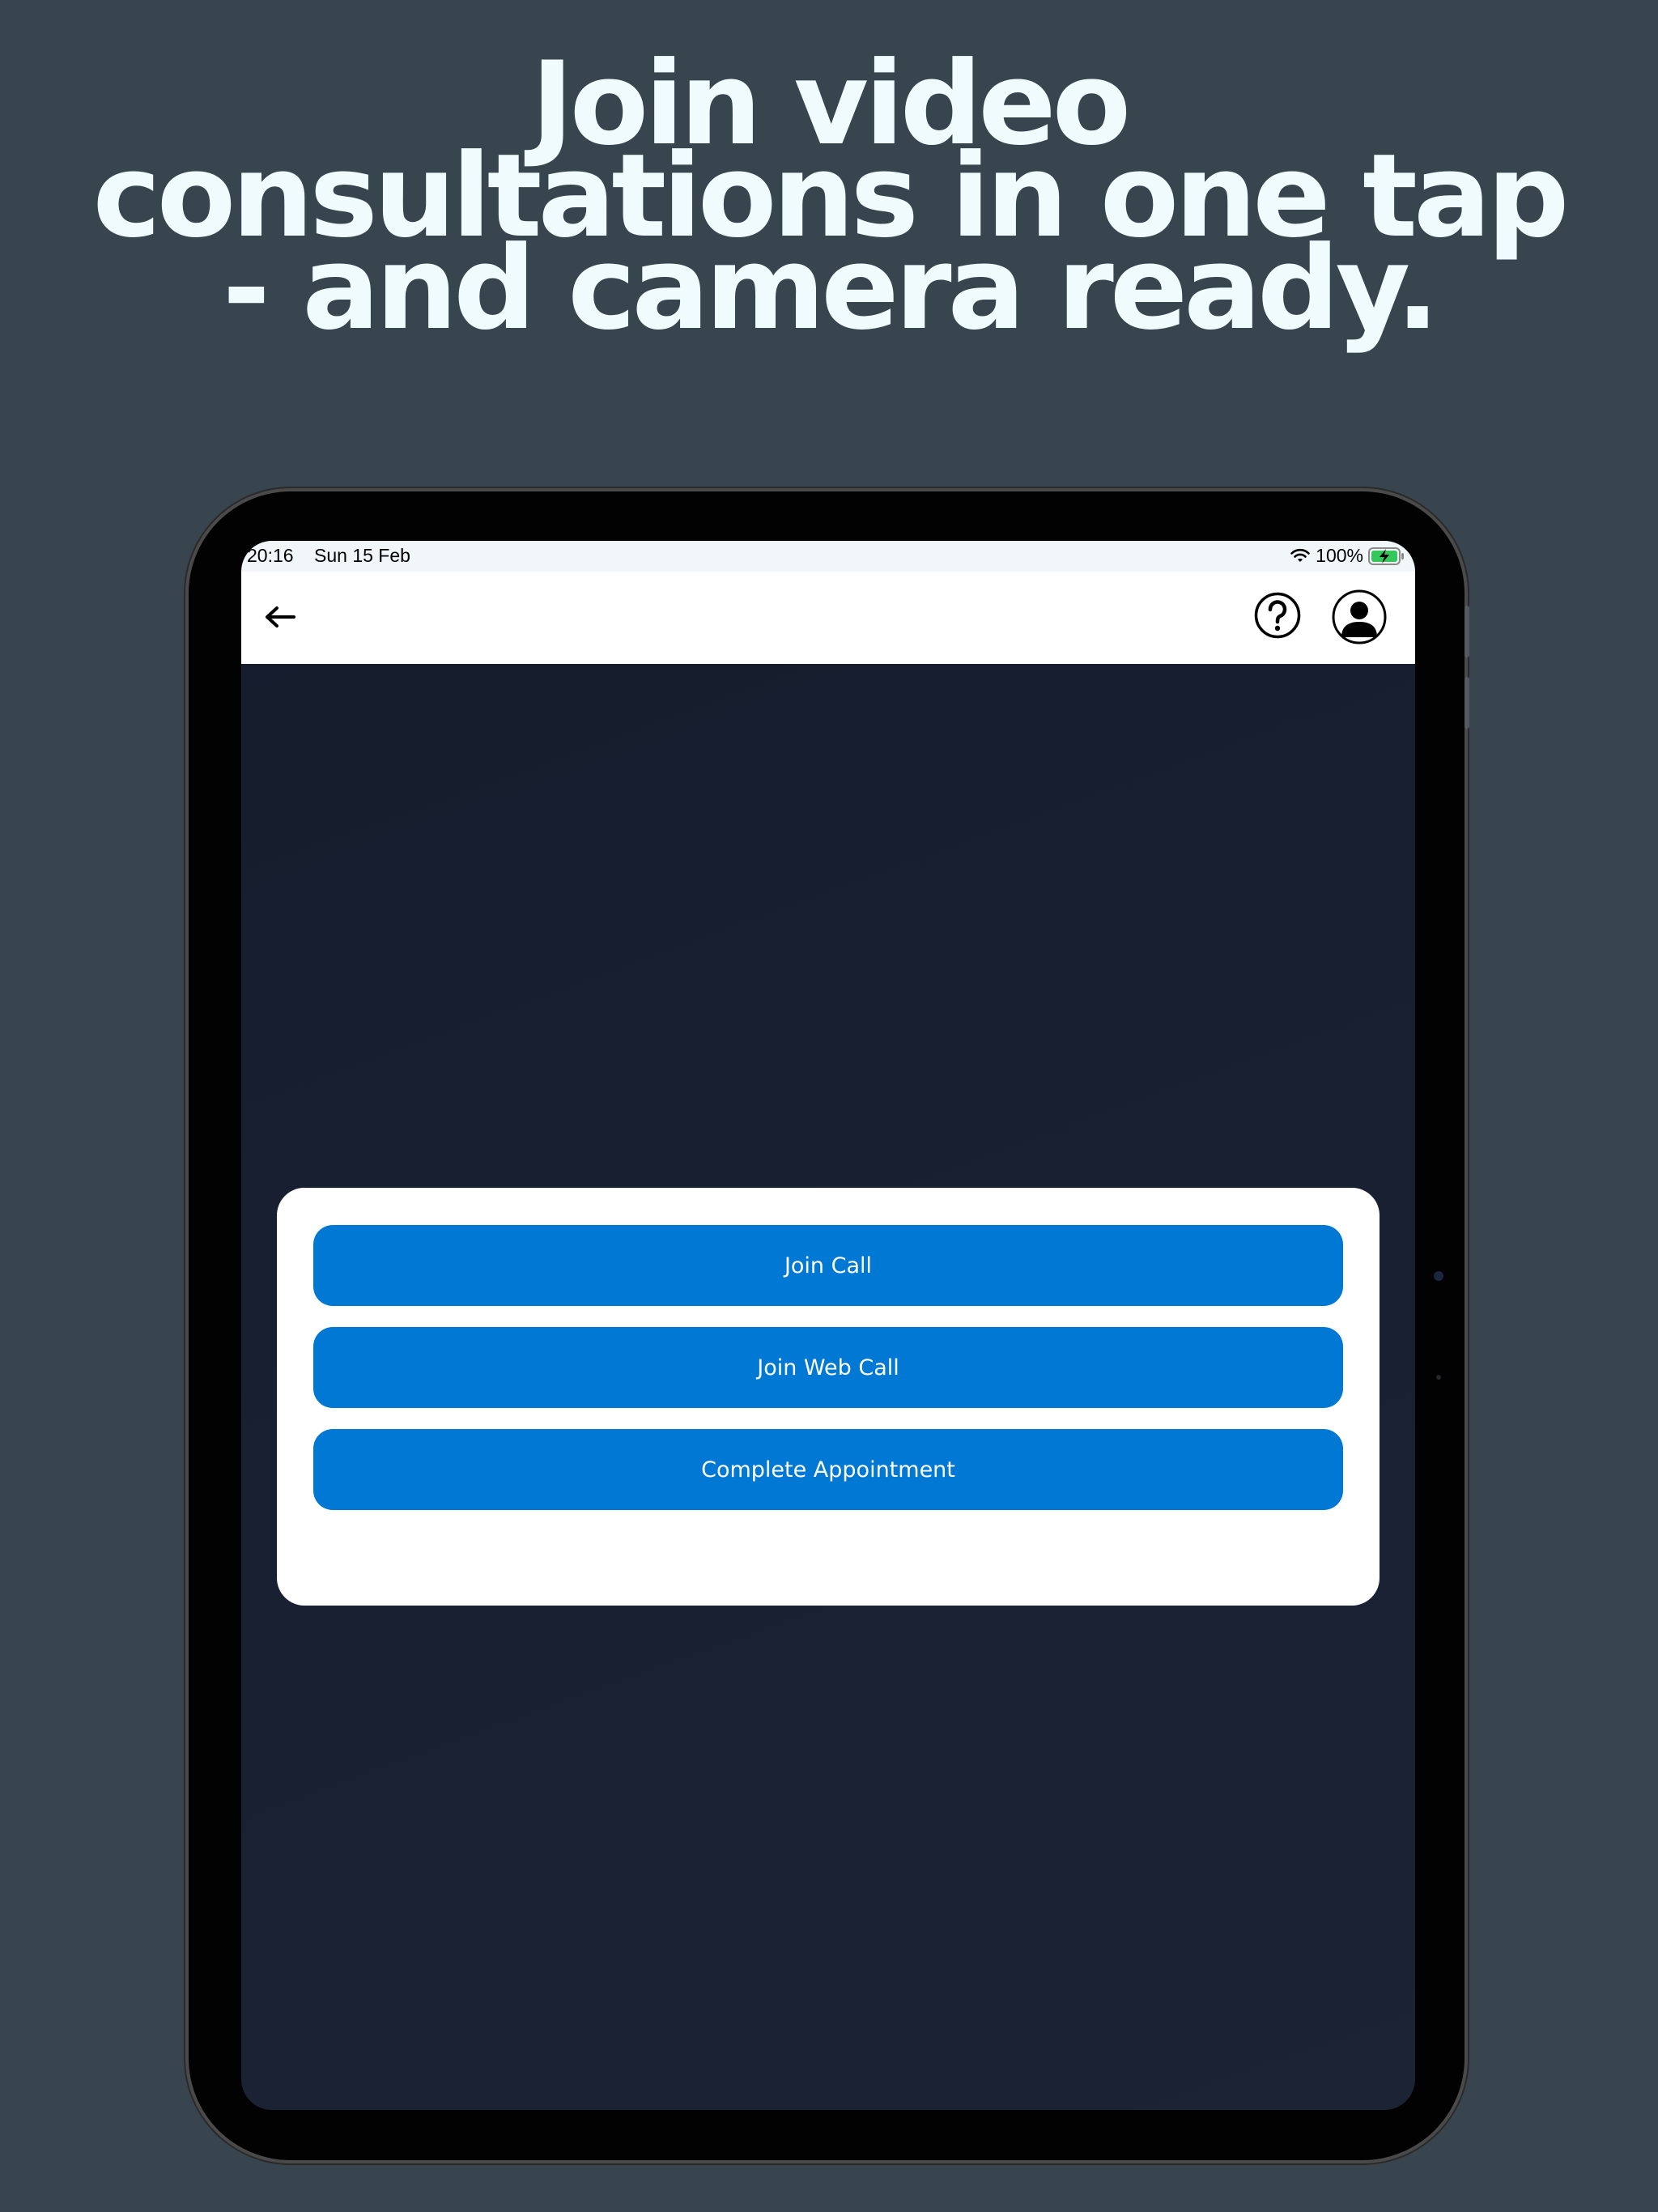 Image resolution: width=1658 pixels, height=2212 pixels. Describe the element at coordinates (828, 618) in the screenshot. I see `navigation-bar` at that location.